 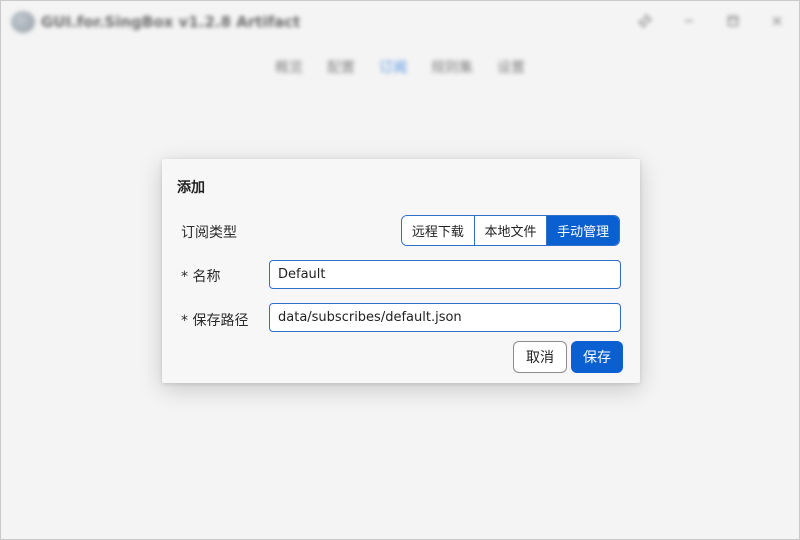 I want to click on name-input, so click(x=445, y=274).